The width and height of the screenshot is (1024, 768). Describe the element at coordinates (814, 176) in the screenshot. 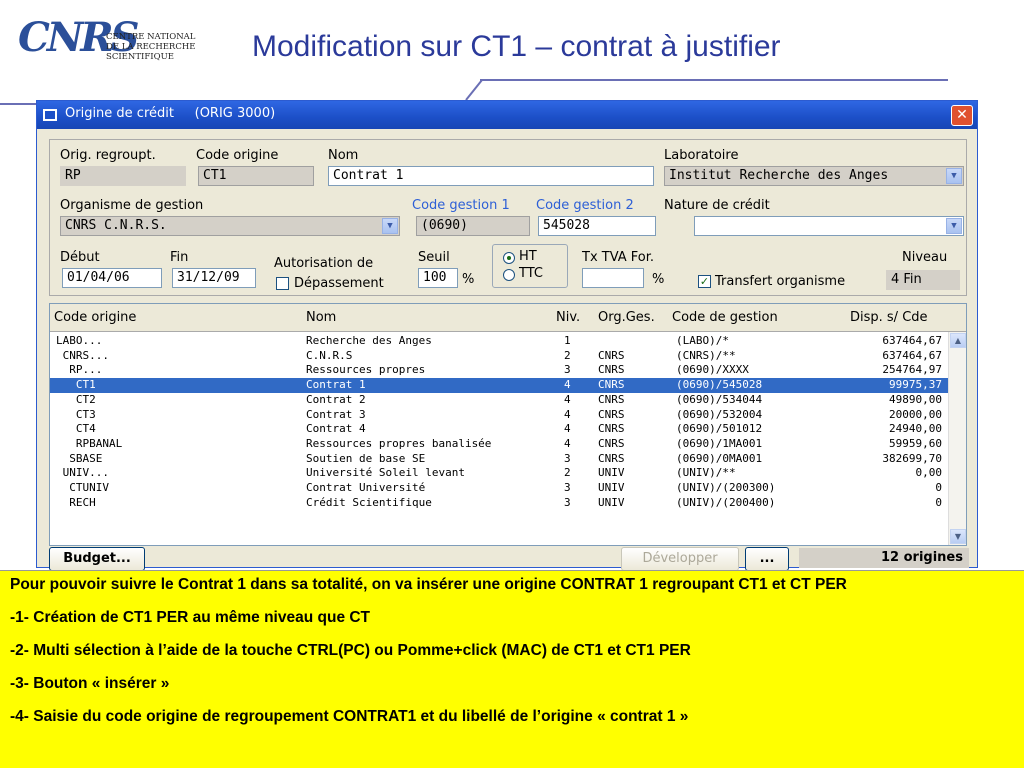

I see `laboratoire-select: Institut Recherche des Anges ▼` at that location.